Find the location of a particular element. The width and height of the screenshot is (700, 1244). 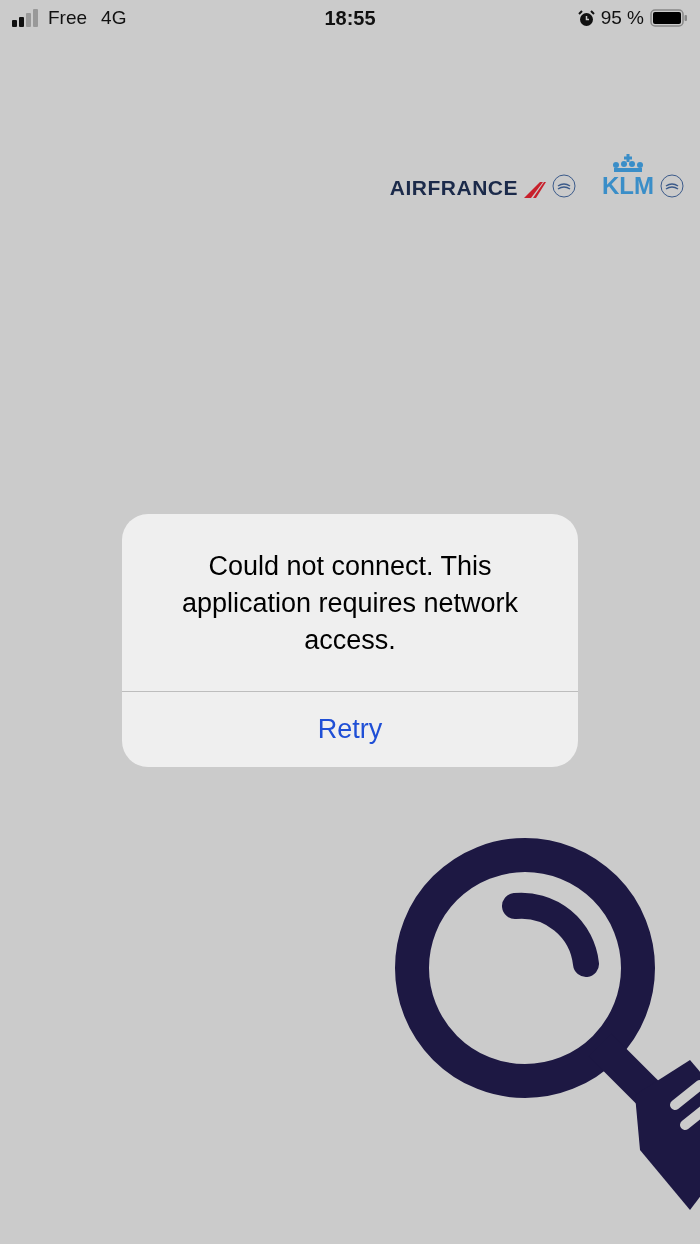

alert-message: Could not connect. This application requires network access. is located at coordinates (350, 603).